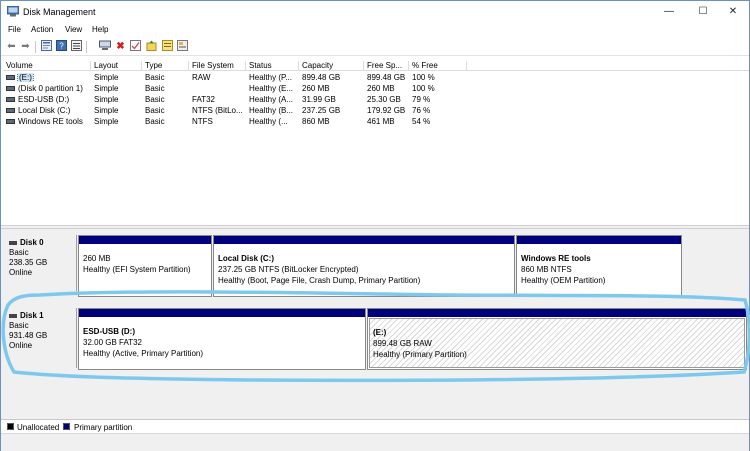 Image resolution: width=750 pixels, height=451 pixels. Describe the element at coordinates (386, 77) in the screenshot. I see `volume-free-space: 899.48 GB` at that location.